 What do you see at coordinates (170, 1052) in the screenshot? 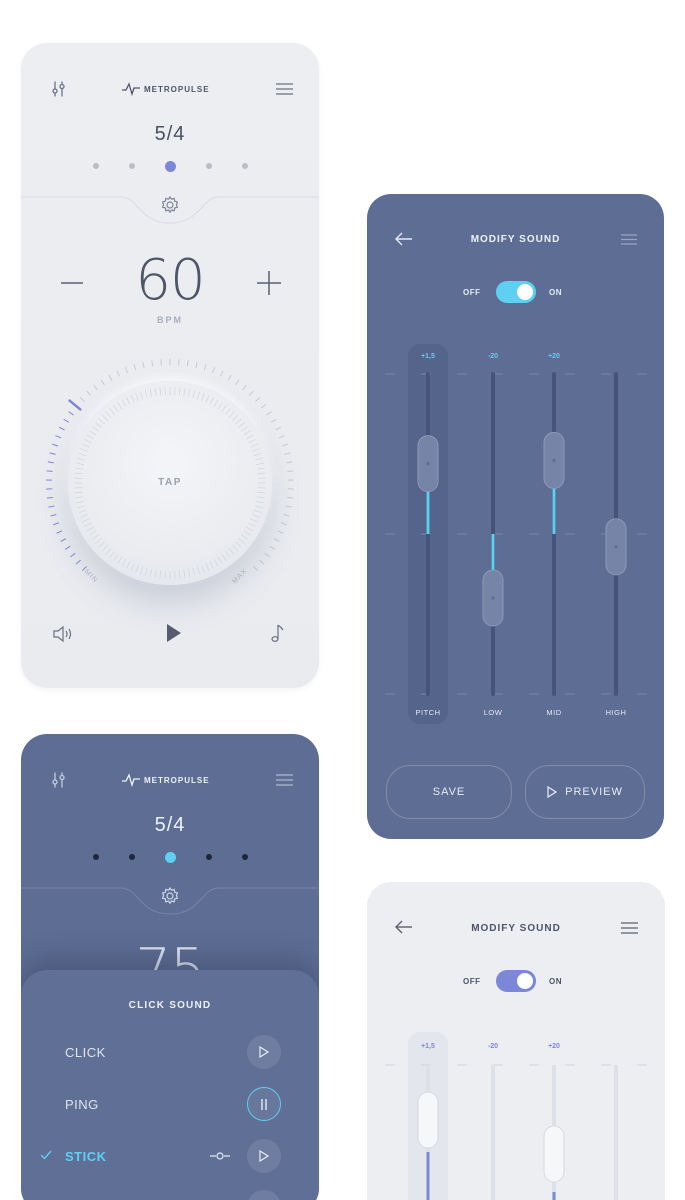
I see `sound-option-click: CLICK` at bounding box center [170, 1052].